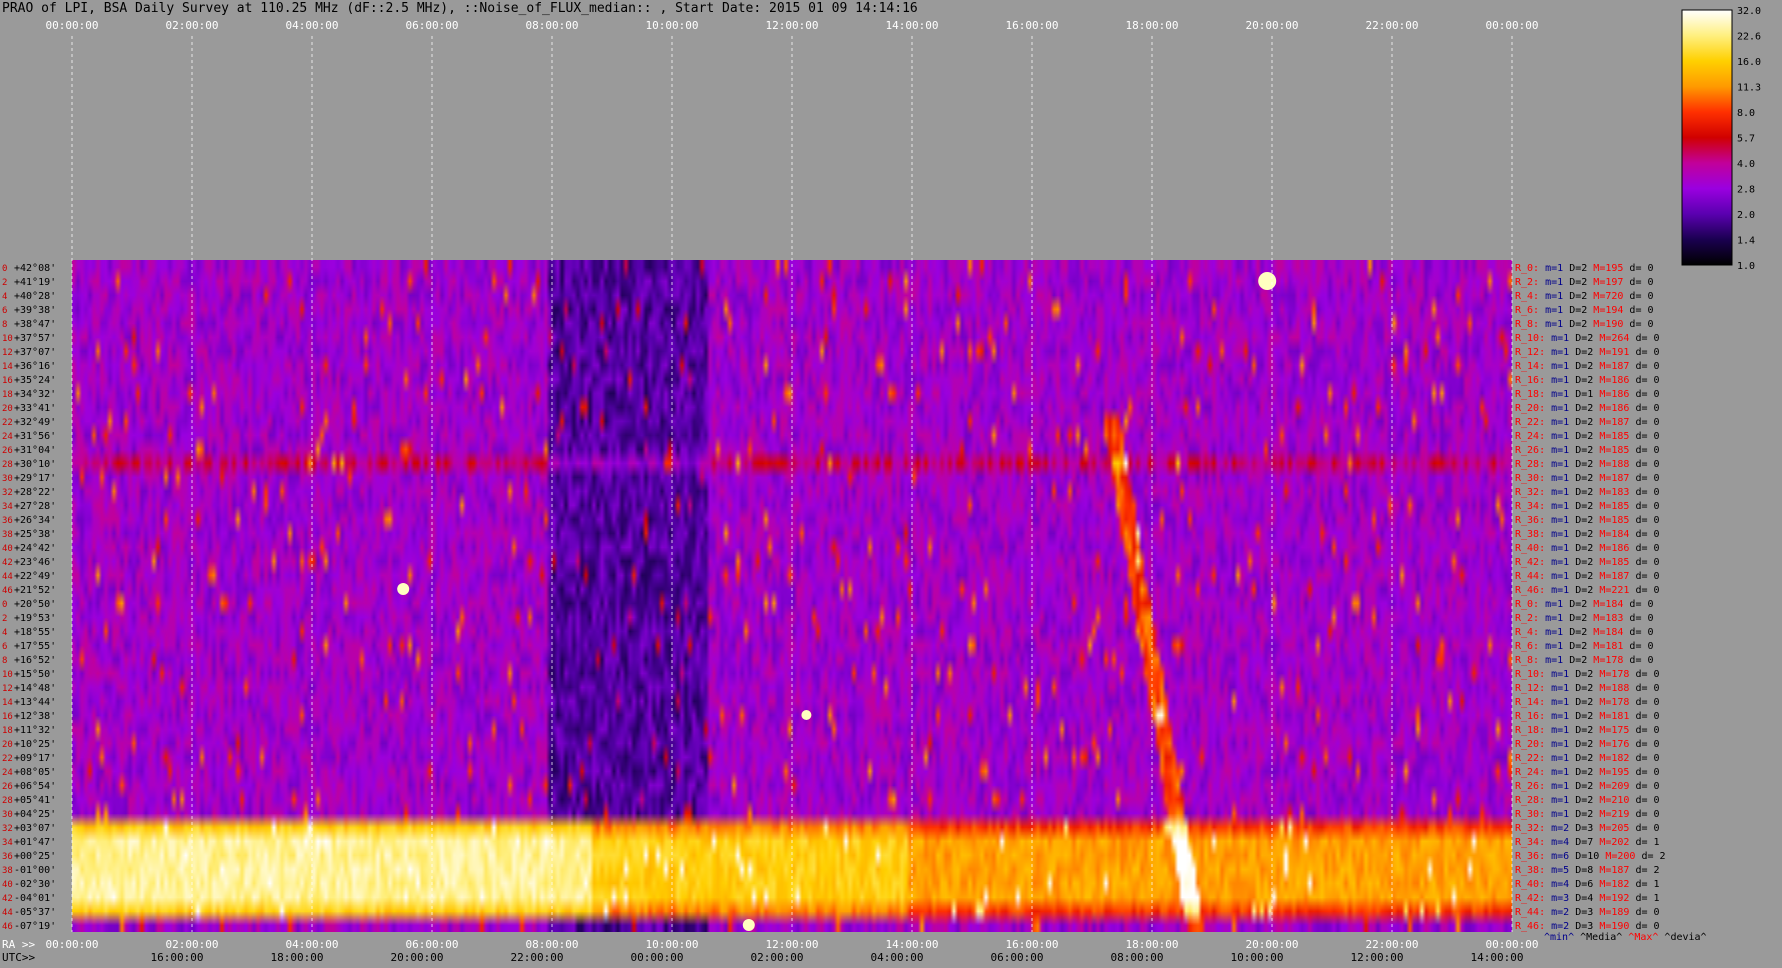 The height and width of the screenshot is (968, 1782). What do you see at coordinates (7, 759) in the screenshot?
I see `row-number: 22` at bounding box center [7, 759].